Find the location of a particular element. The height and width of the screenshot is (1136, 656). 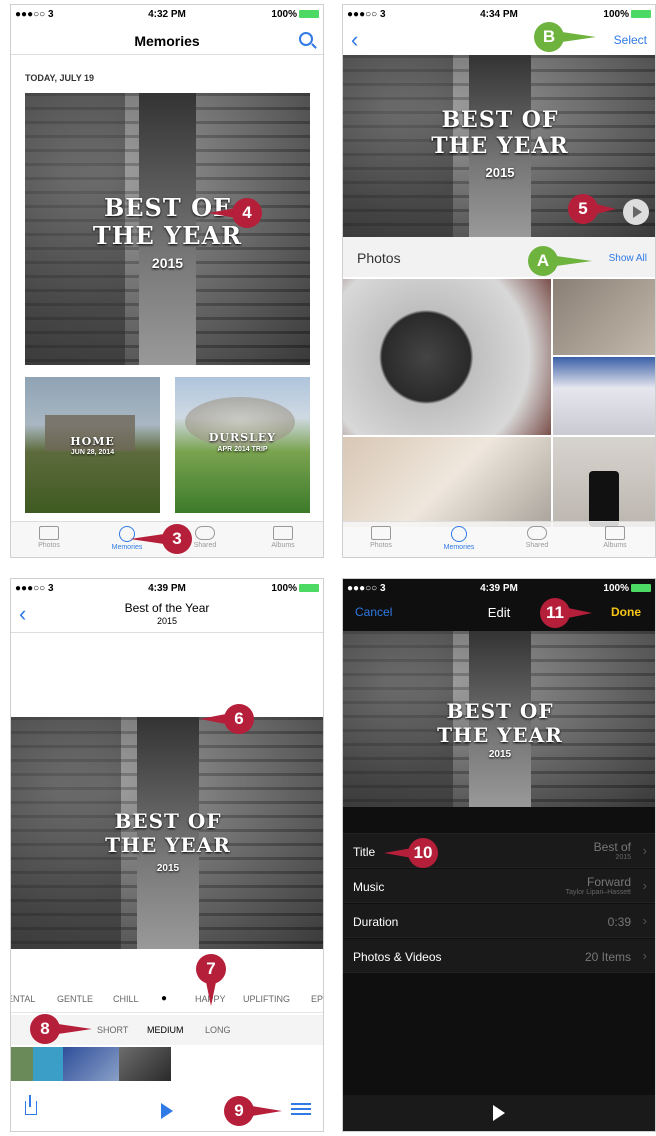

tab-shared: Shared is located at coordinates (537, 537).